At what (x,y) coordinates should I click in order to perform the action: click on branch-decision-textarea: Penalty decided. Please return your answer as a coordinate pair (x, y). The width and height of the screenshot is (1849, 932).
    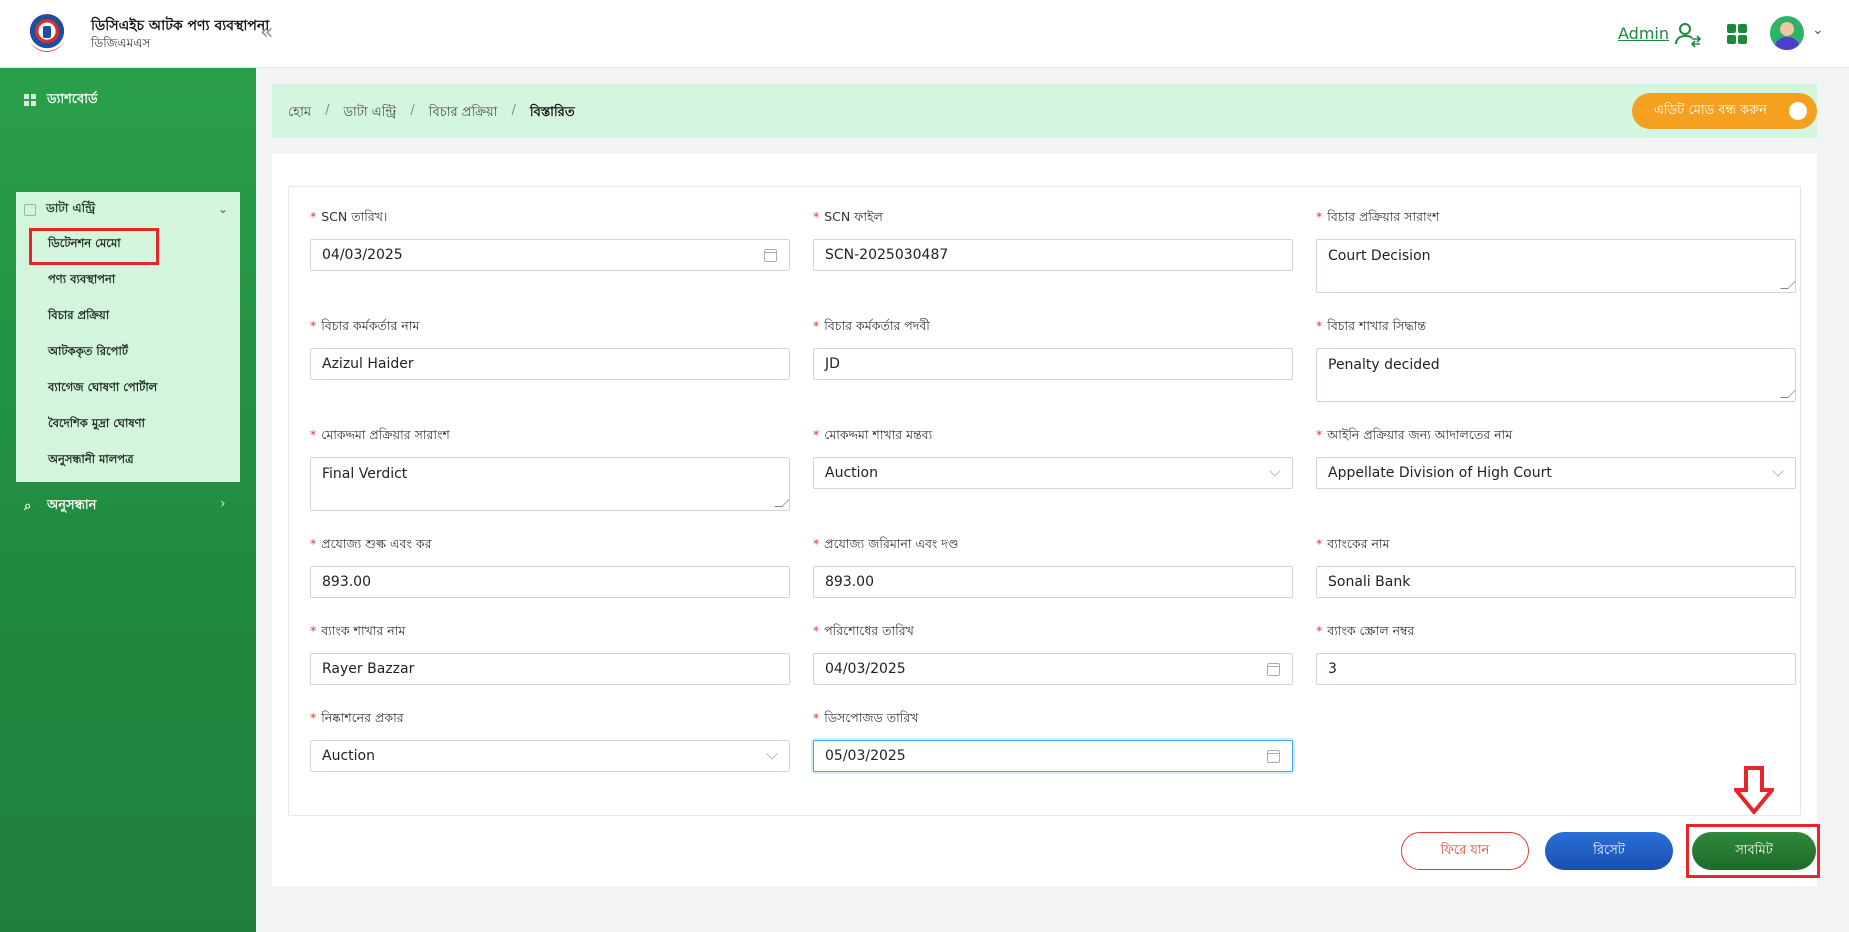
    Looking at the image, I should click on (1556, 375).